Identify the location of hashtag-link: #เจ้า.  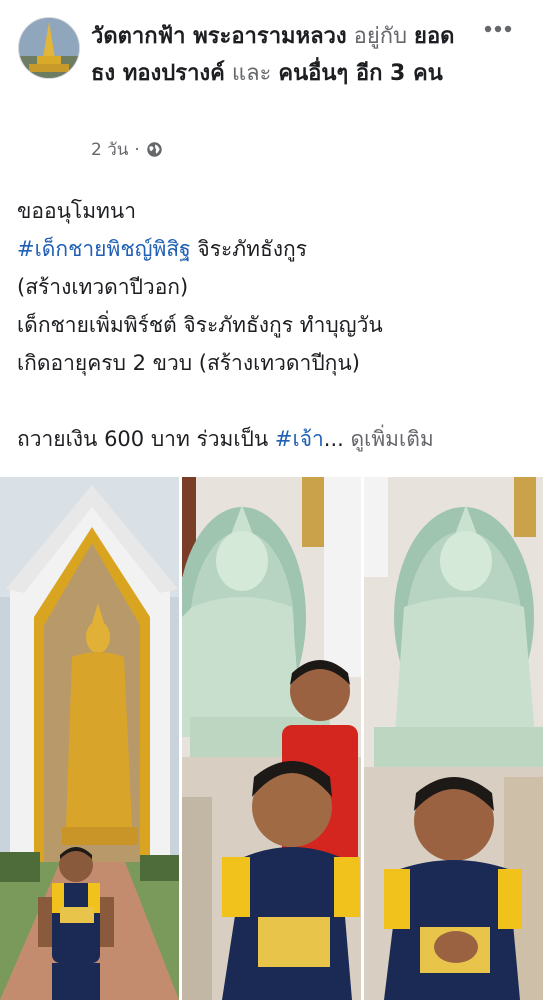
(299, 439).